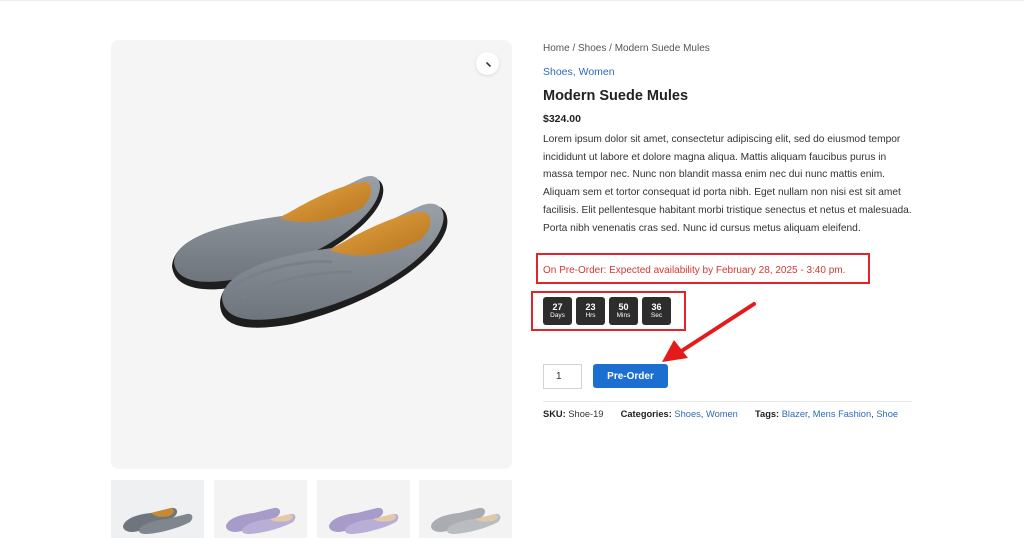 The width and height of the screenshot is (1024, 538). I want to click on thumbnail-grey, so click(157, 509).